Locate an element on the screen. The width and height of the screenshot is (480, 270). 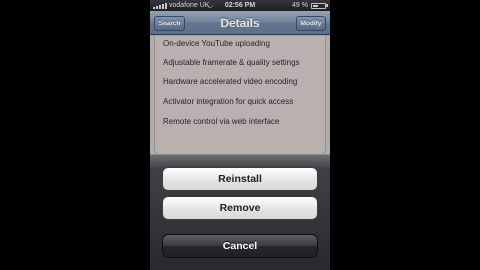
cancel-button: Cancel is located at coordinates (240, 246).